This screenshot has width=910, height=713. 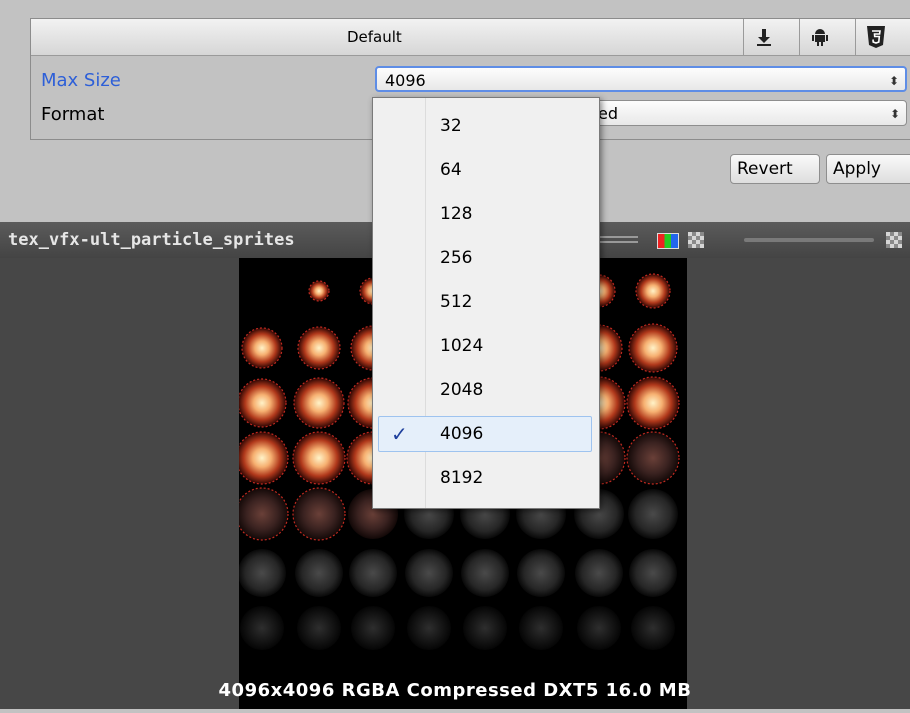 What do you see at coordinates (618, 237) in the screenshot?
I see `channel-separator` at bounding box center [618, 237].